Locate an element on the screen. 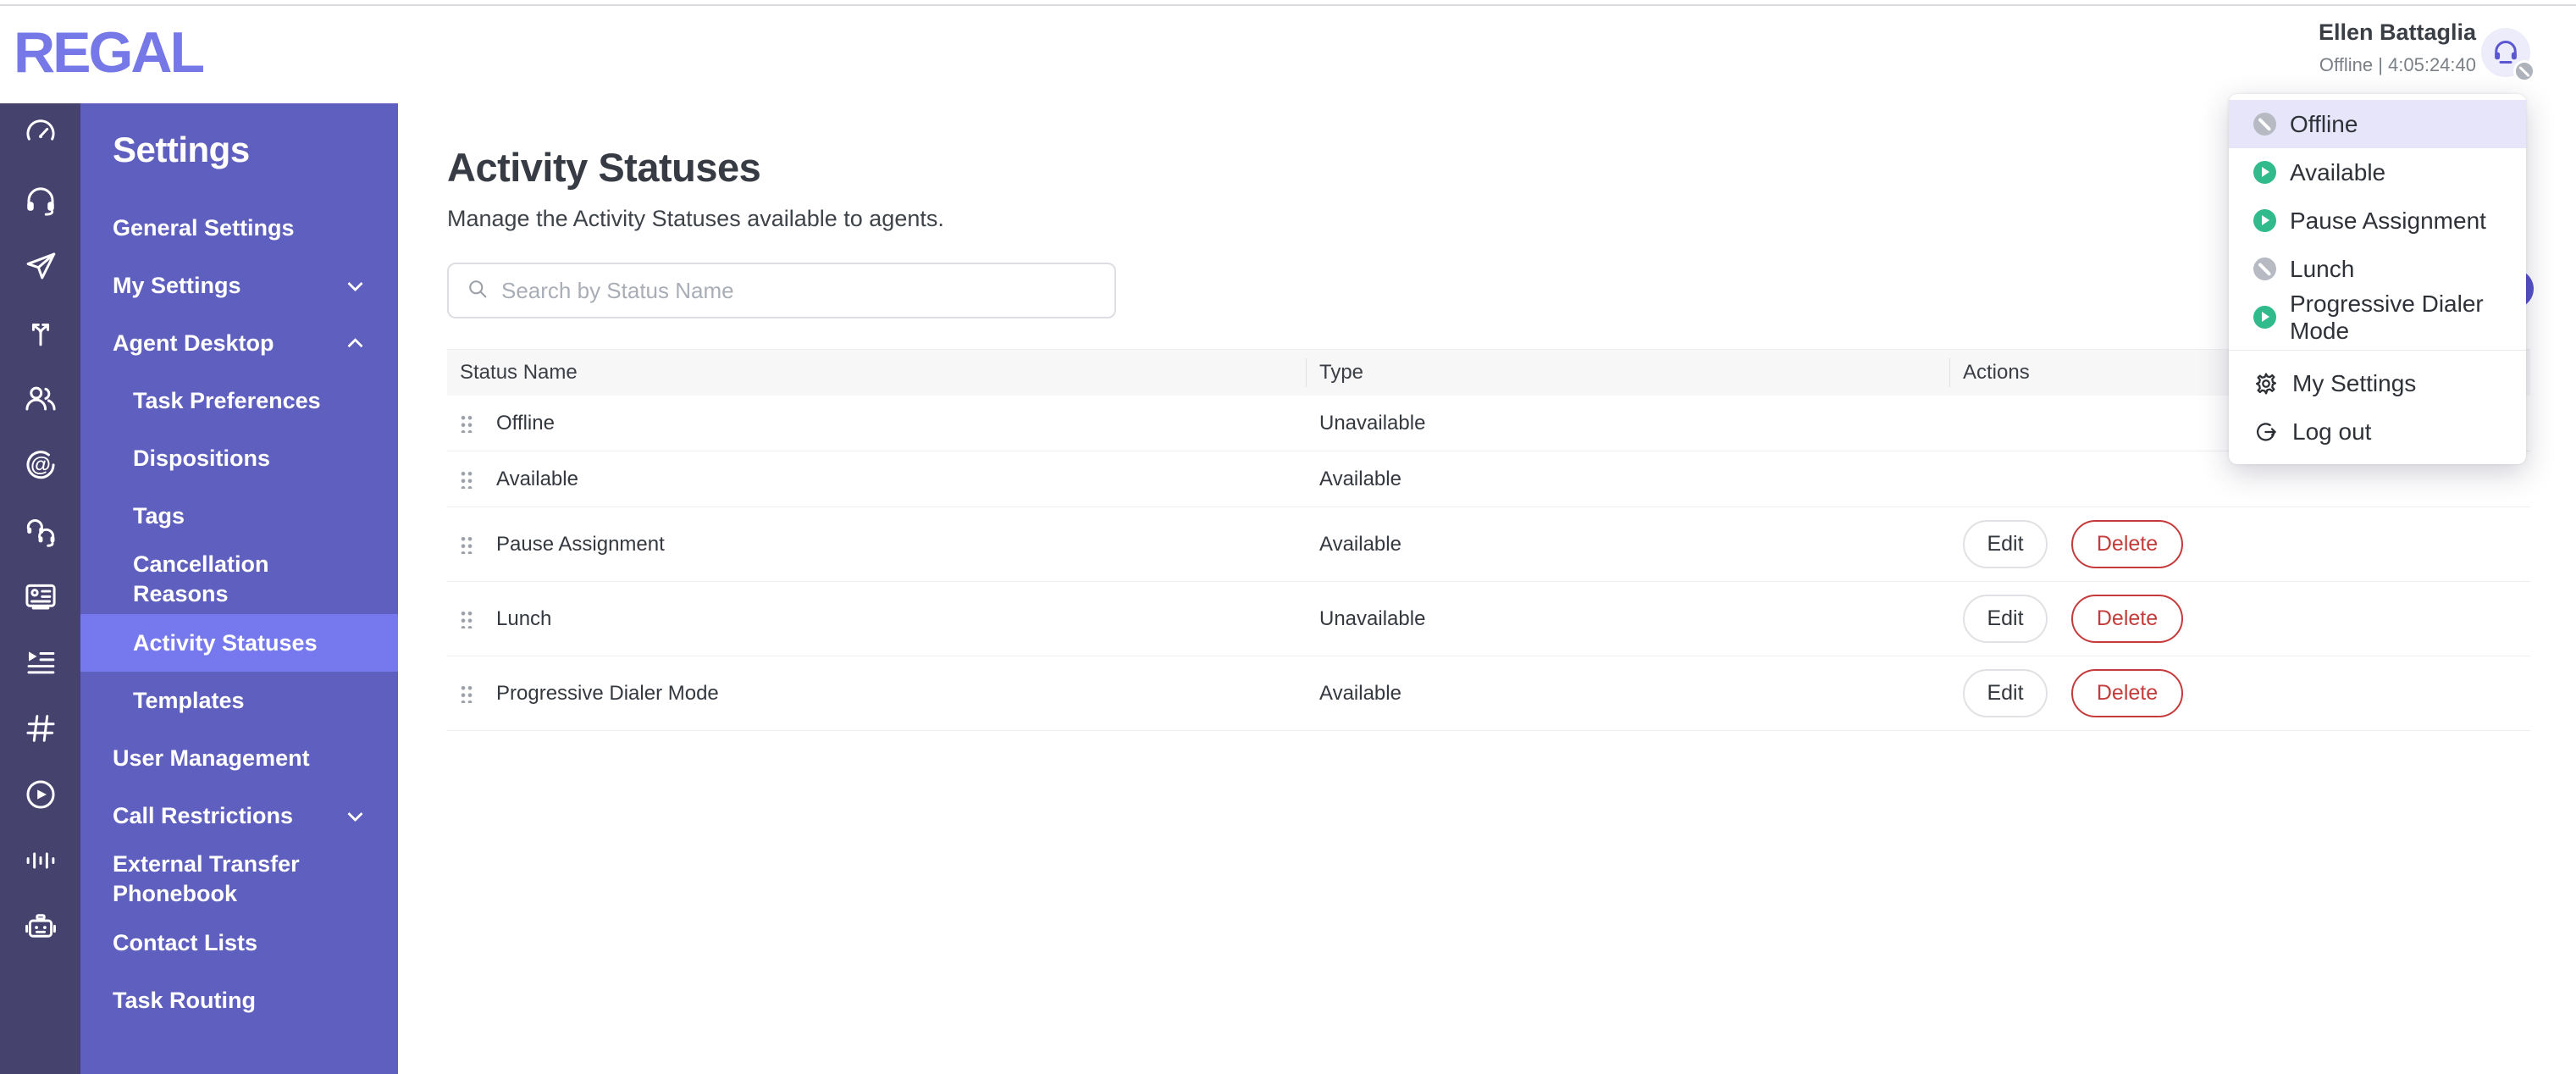 Image resolution: width=2576 pixels, height=1074 pixels. headset-icon is located at coordinates (40, 200).